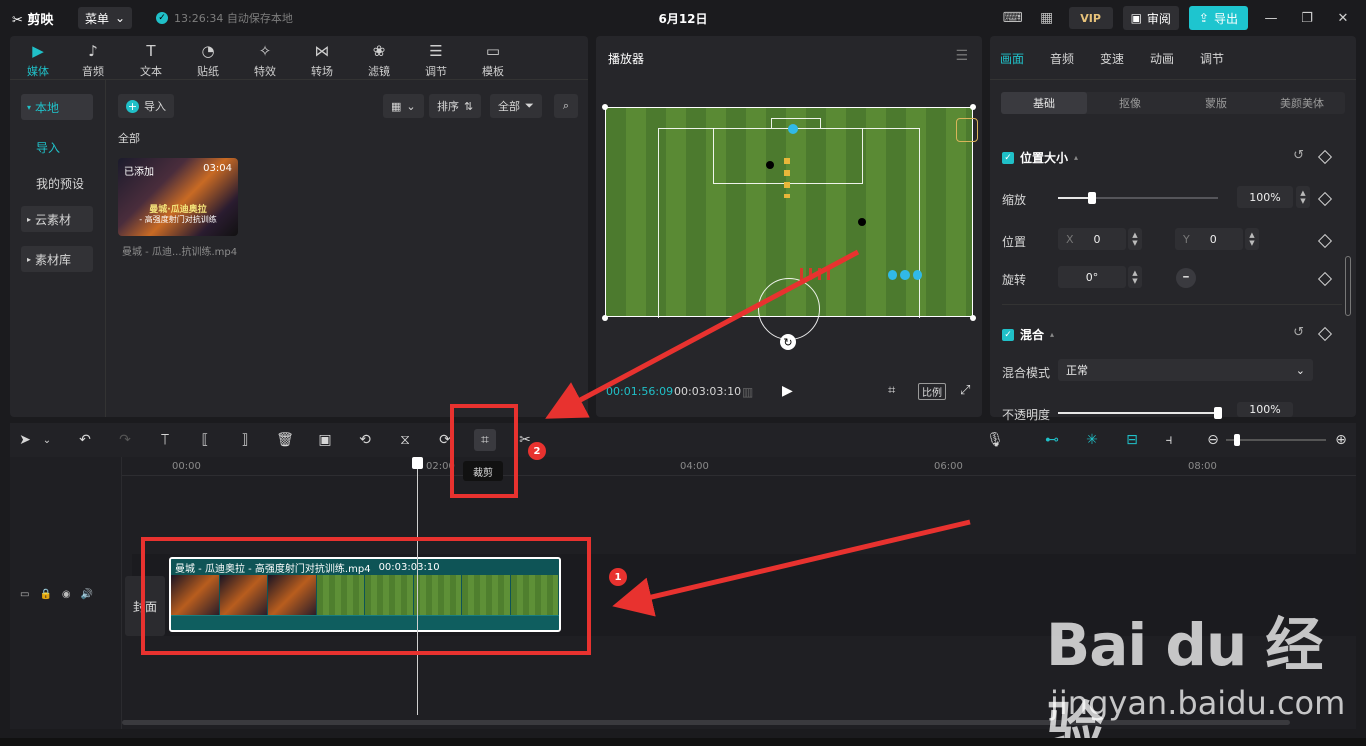  I want to click on sidebar-item-presets: 我的预设, so click(60, 183).